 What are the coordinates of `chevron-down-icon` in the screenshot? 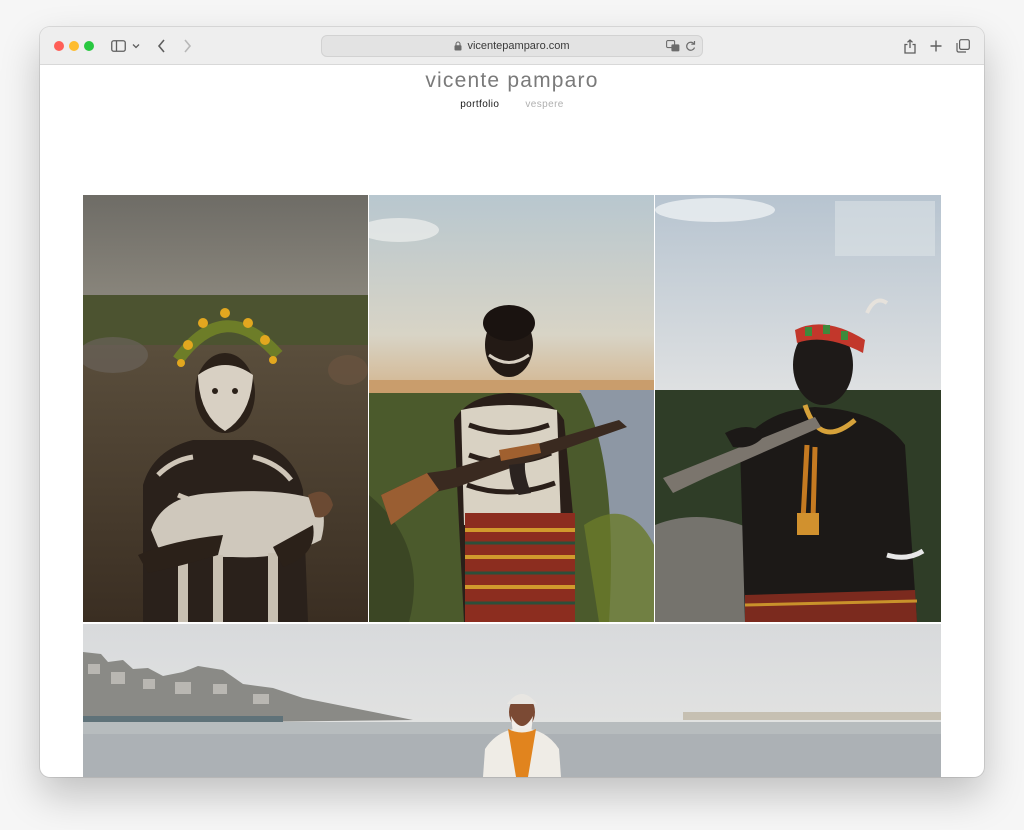 It's located at (136, 46).